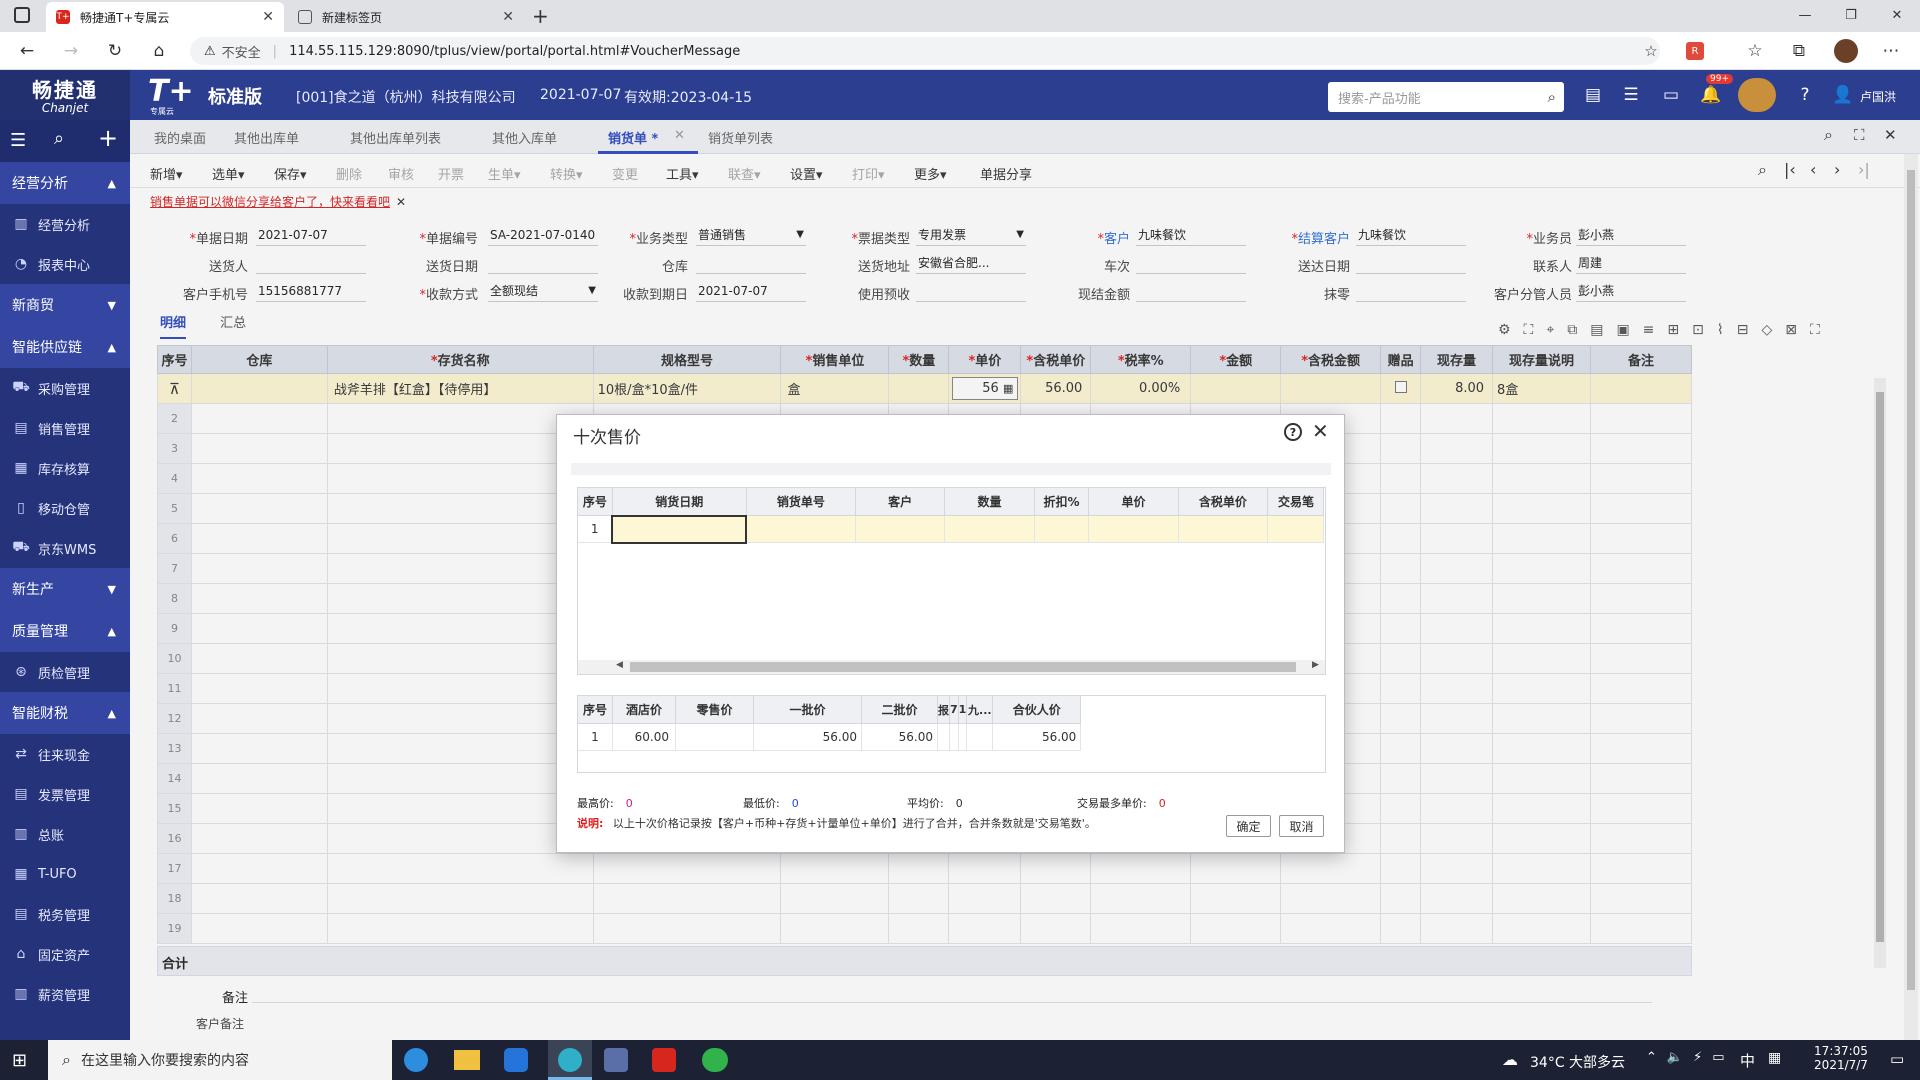  Describe the element at coordinates (165, 17) in the screenshot. I see `browser-tab-active: T+ 畅捷通T+专属云 ✕` at that location.